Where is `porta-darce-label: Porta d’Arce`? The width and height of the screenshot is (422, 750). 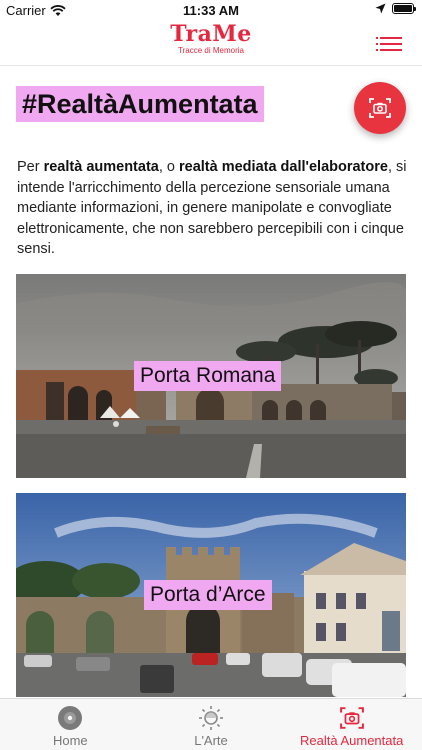 porta-darce-label: Porta d’Arce is located at coordinates (208, 595).